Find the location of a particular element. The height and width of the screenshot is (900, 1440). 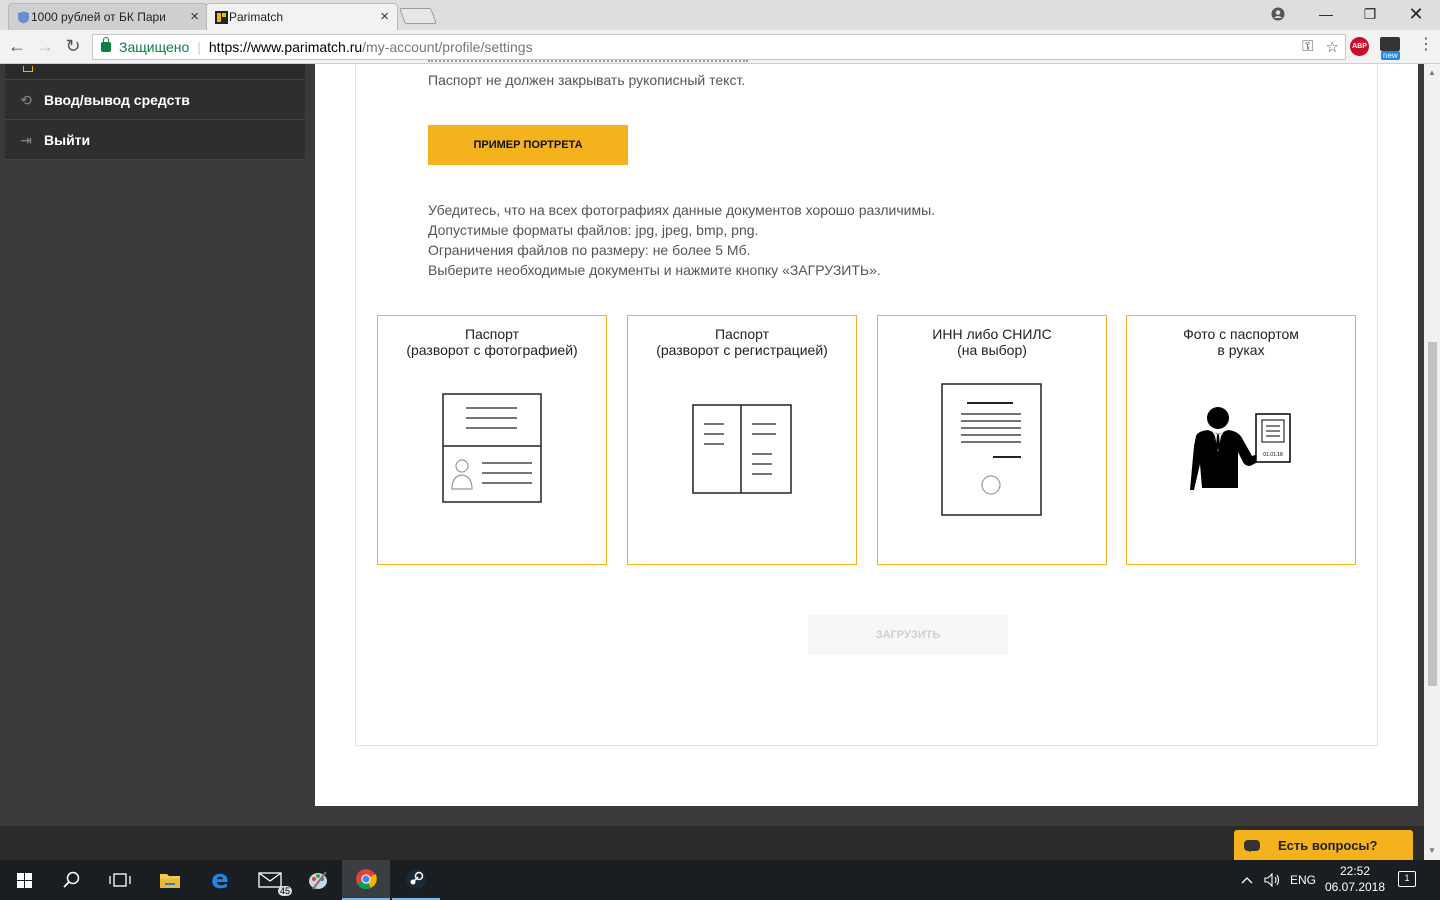

mail-extension-icon: new is located at coordinates (1391, 48).